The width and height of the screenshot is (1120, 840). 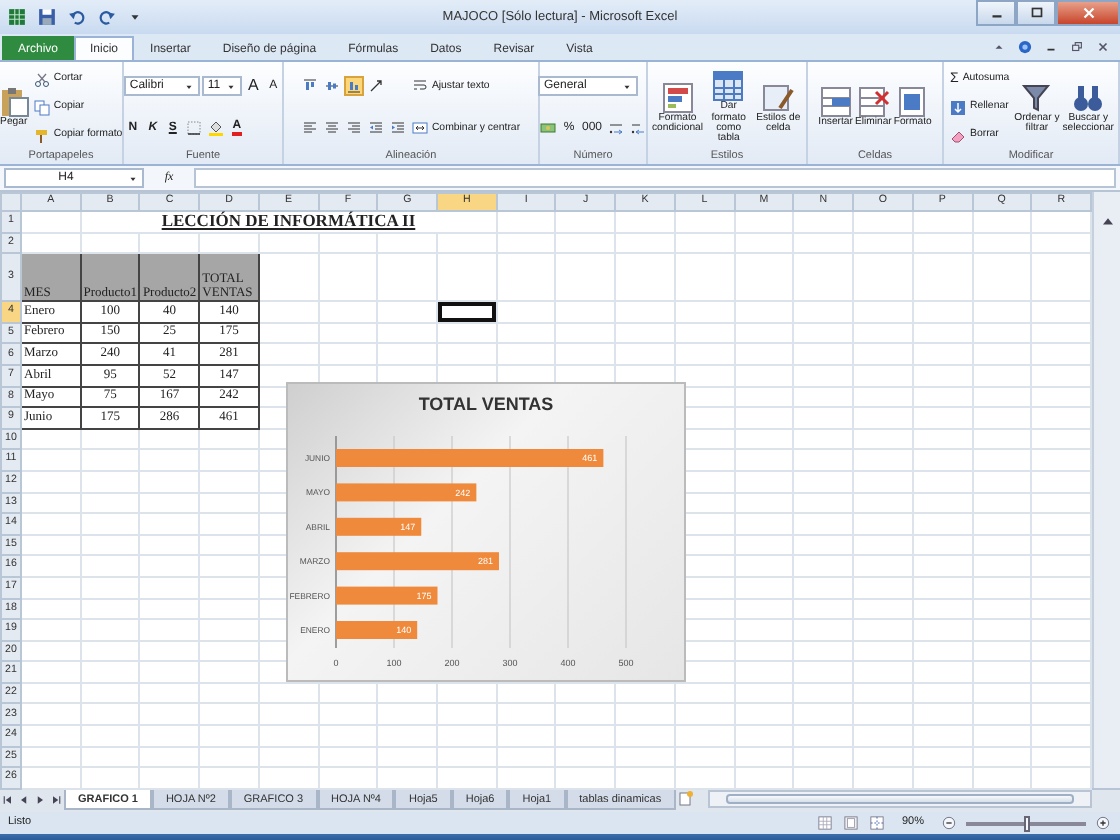 I want to click on diagonal-arrow-icon, so click(x=375, y=86).